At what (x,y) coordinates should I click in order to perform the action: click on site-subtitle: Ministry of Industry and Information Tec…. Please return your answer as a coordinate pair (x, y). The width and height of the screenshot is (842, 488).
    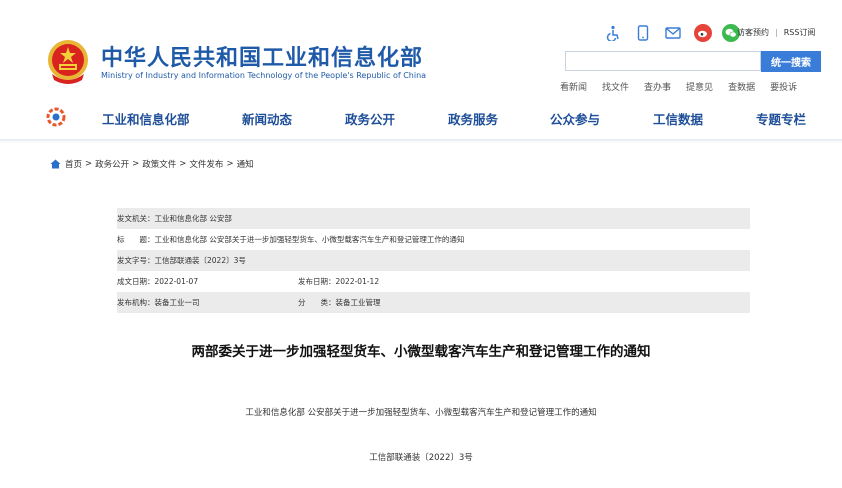
    Looking at the image, I should click on (264, 75).